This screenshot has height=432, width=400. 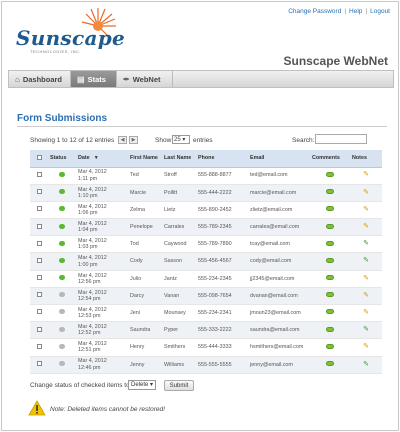 I want to click on submit-button: Submit, so click(x=179, y=385).